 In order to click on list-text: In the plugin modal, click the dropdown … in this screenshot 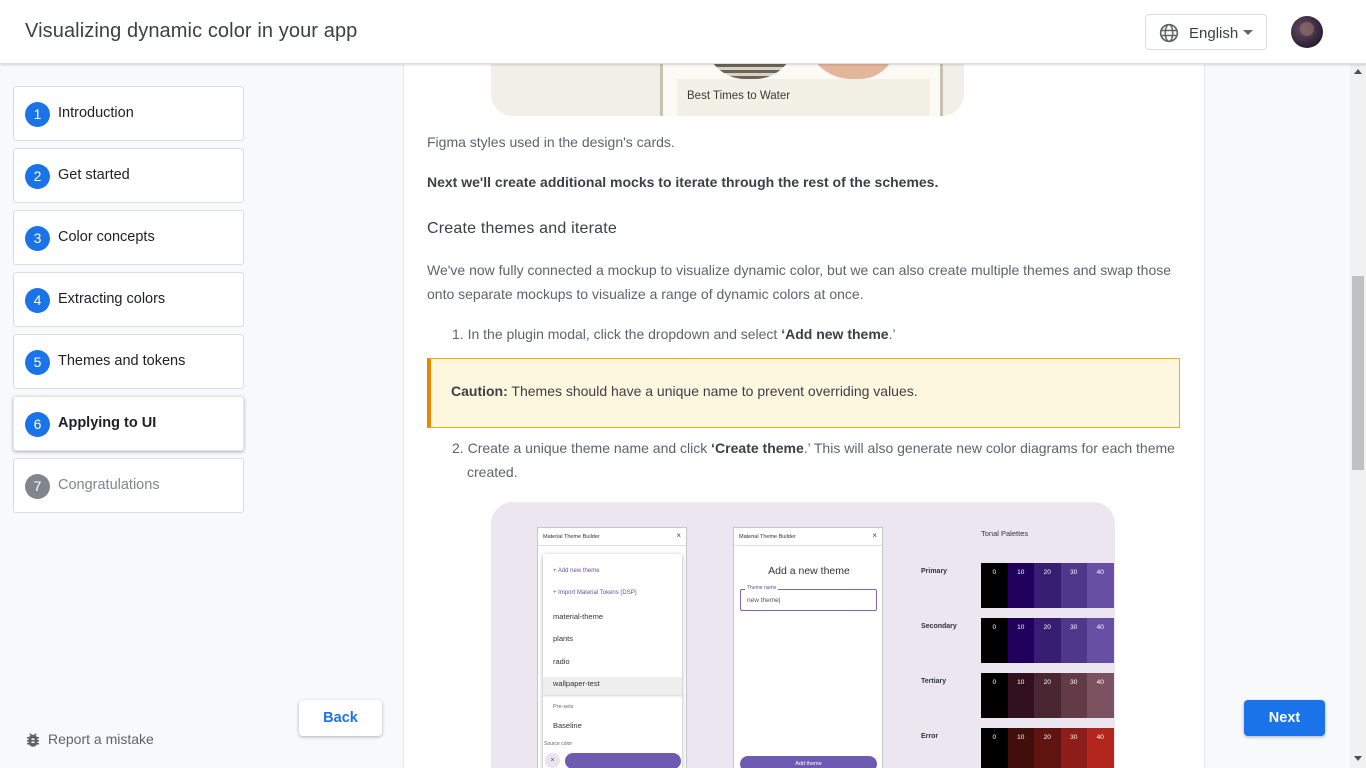, I will do `click(624, 334)`.